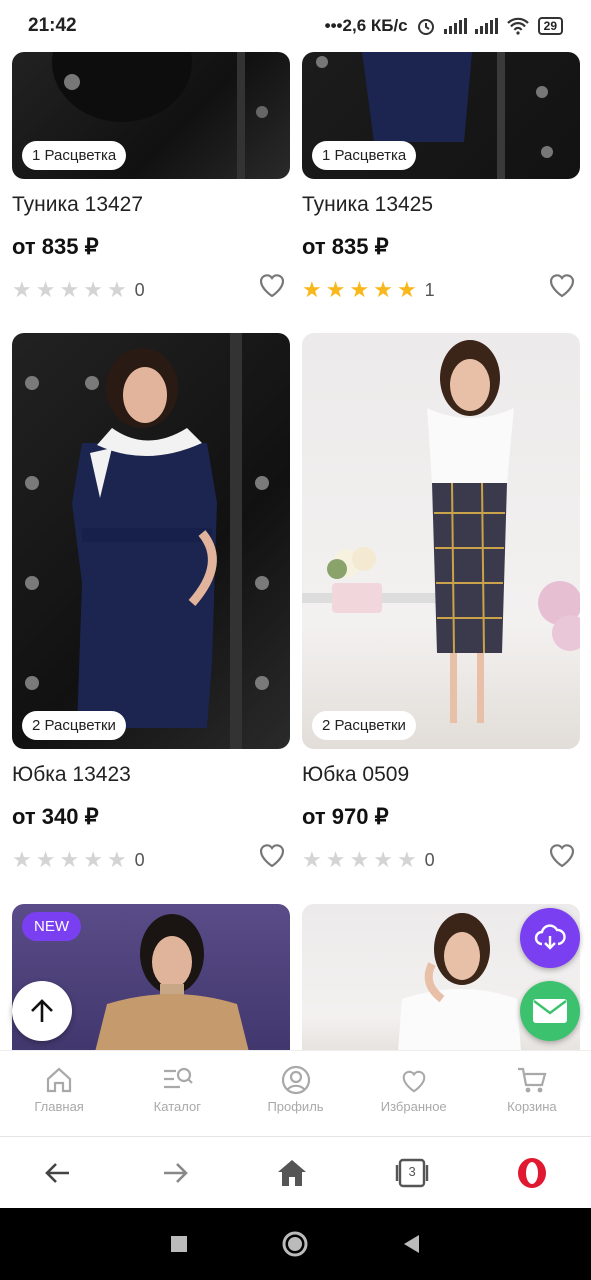  I want to click on battery-icon: 29, so click(550, 26).